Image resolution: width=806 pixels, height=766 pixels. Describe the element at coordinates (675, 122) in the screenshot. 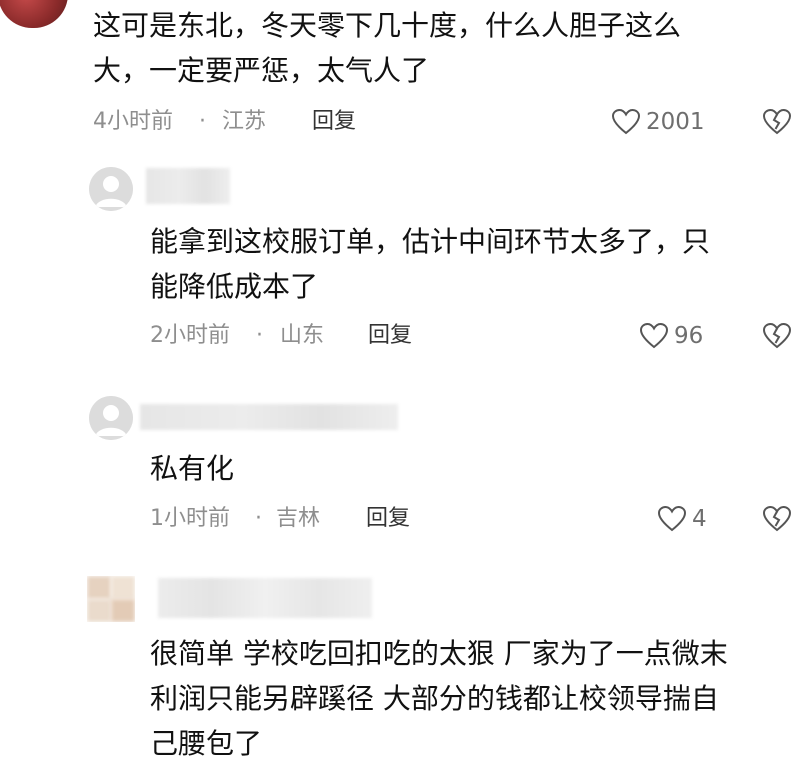

I see `like-count: 2001` at that location.